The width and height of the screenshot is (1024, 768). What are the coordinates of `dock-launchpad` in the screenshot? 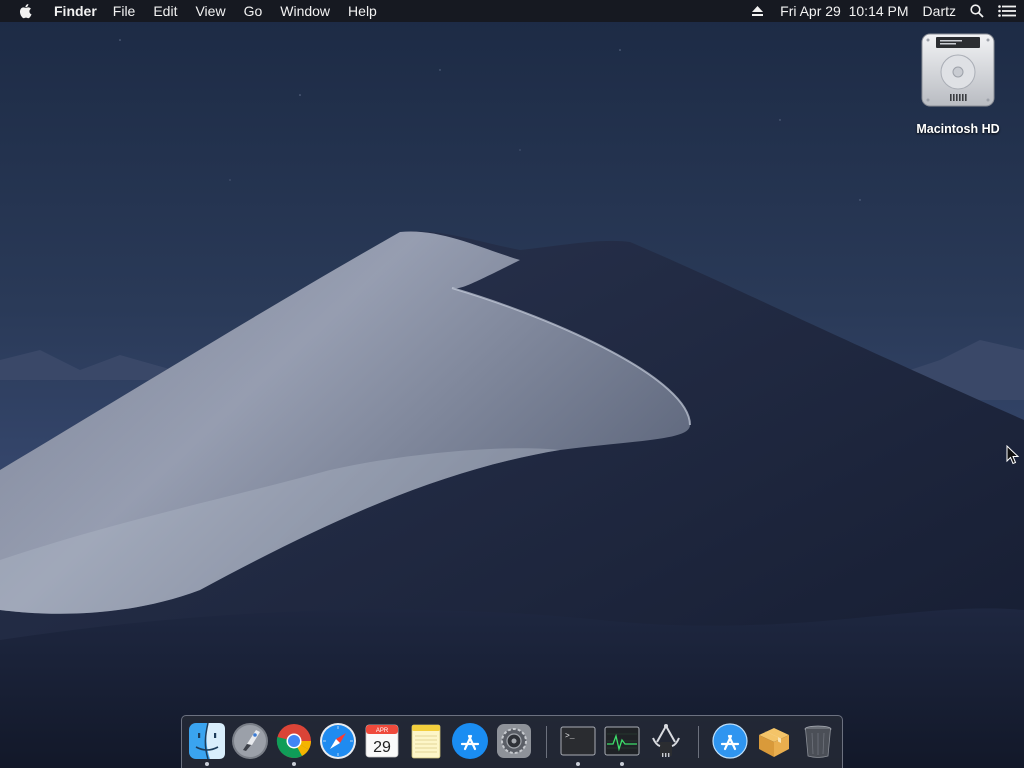 It's located at (250, 741).